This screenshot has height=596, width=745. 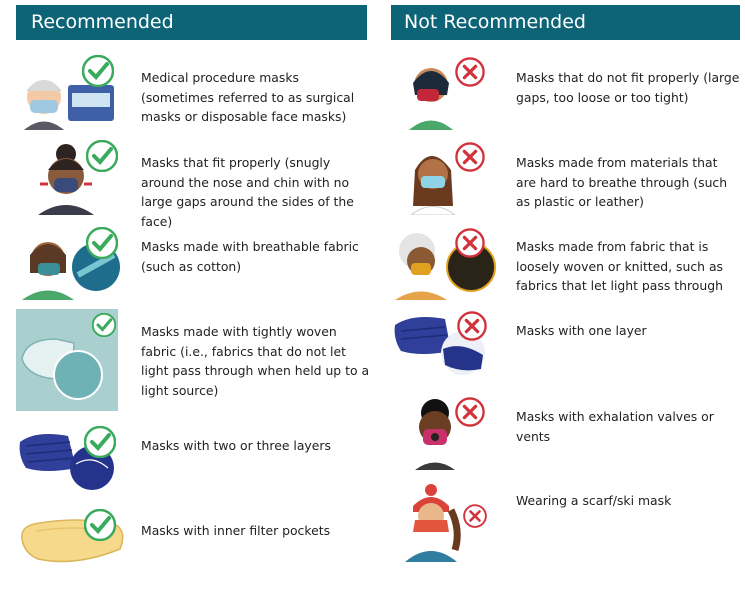 I want to click on man-with-valve-mask-icon, so click(x=435, y=434).